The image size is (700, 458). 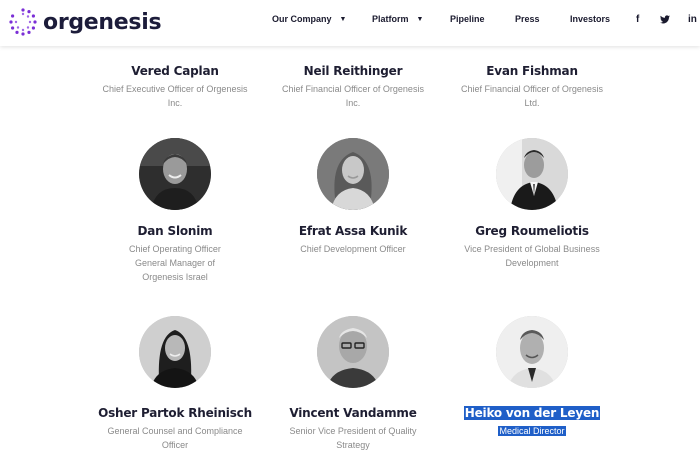 I want to click on member-title: Chief Development Officer, so click(x=353, y=249).